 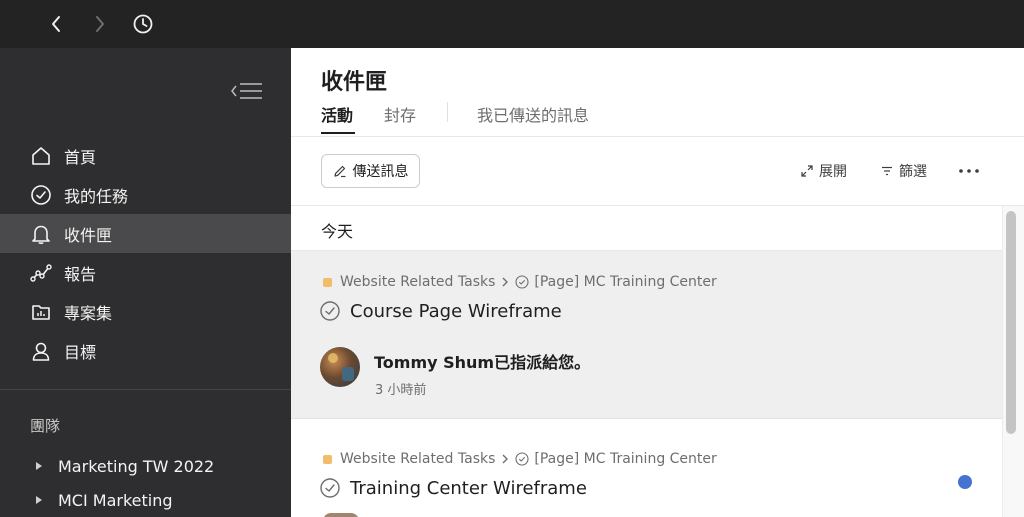 What do you see at coordinates (887, 171) in the screenshot?
I see `filter-icon` at bounding box center [887, 171].